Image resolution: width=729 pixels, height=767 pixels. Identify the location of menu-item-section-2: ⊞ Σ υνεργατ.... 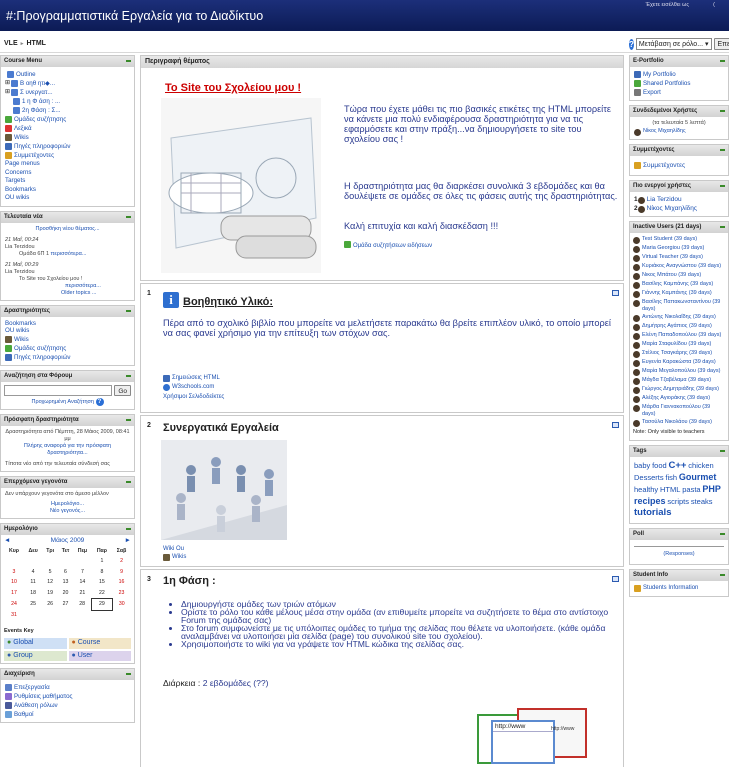
(67, 92).